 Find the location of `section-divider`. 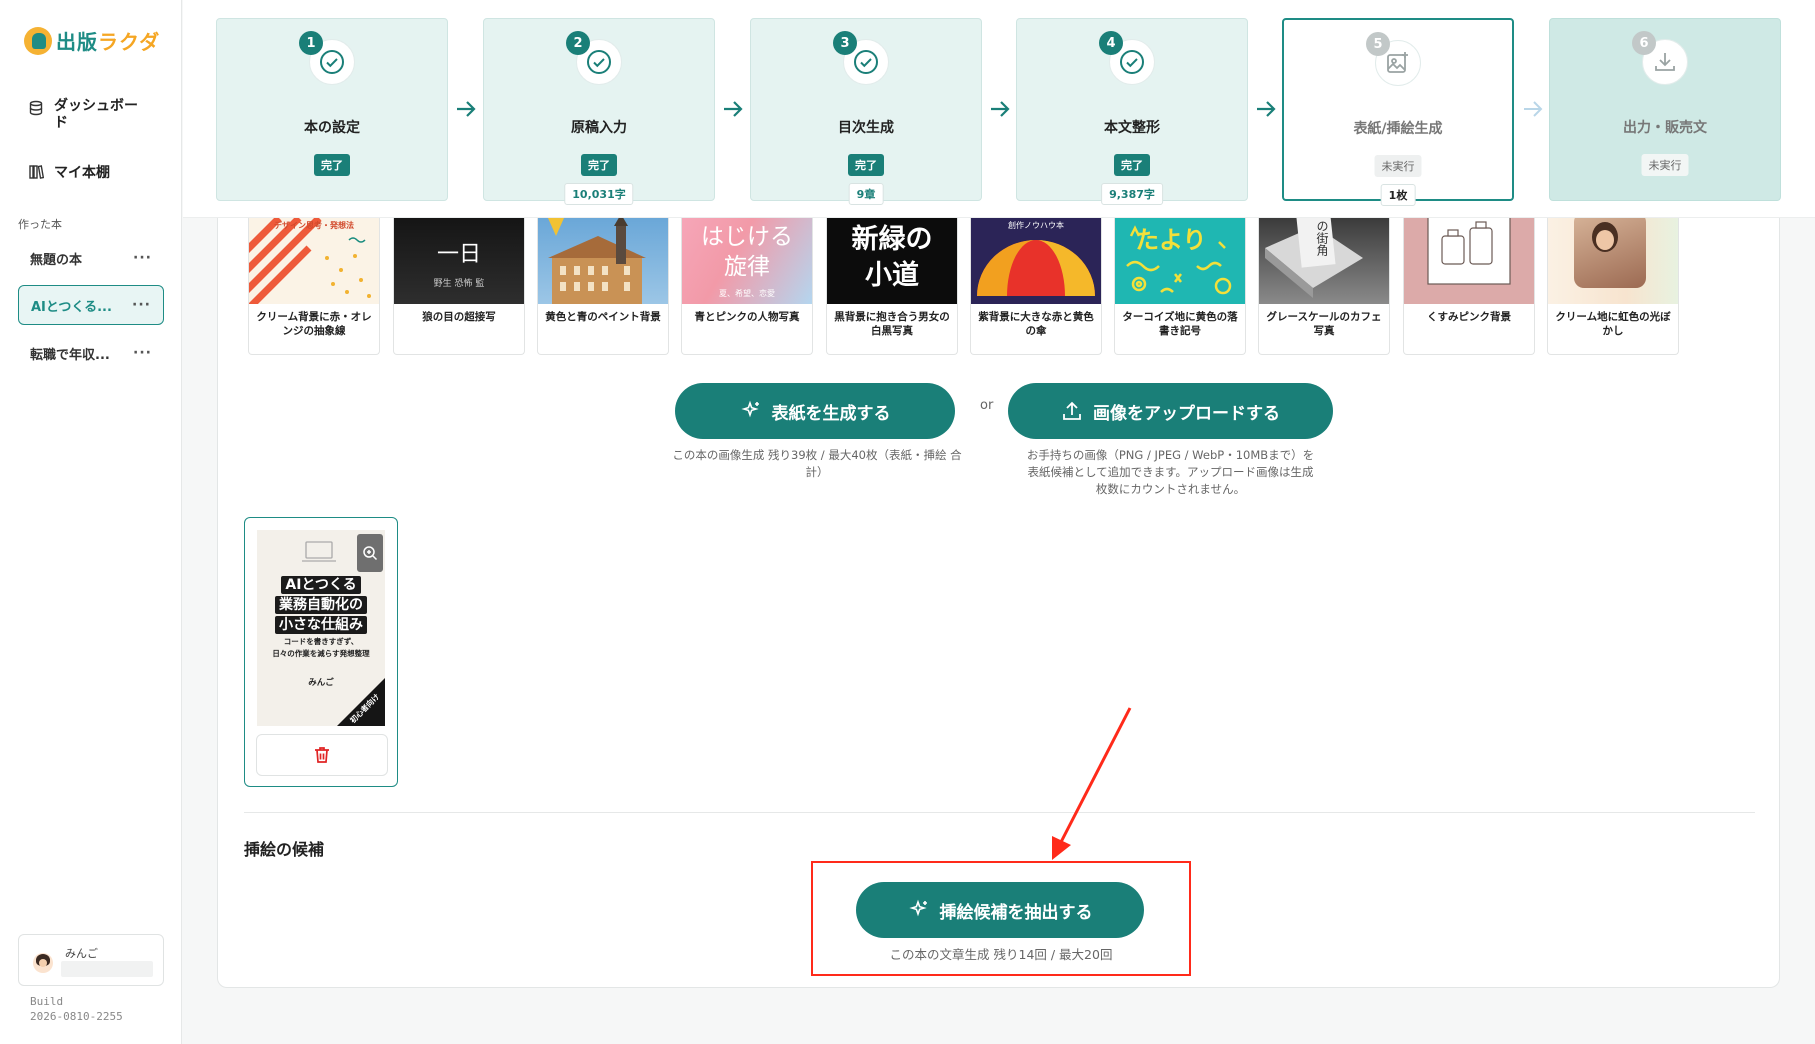

section-divider is located at coordinates (999, 812).